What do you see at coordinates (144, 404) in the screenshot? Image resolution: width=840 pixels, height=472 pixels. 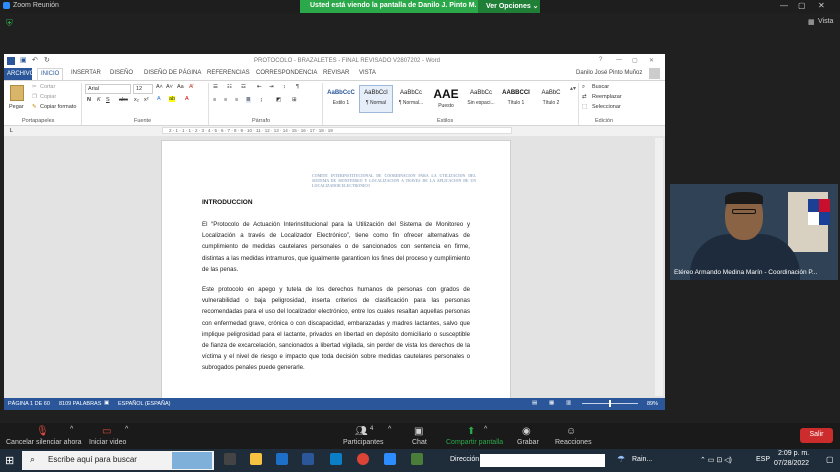 I see `language-status: ESPAÑOL (ESPAÑA)` at bounding box center [144, 404].